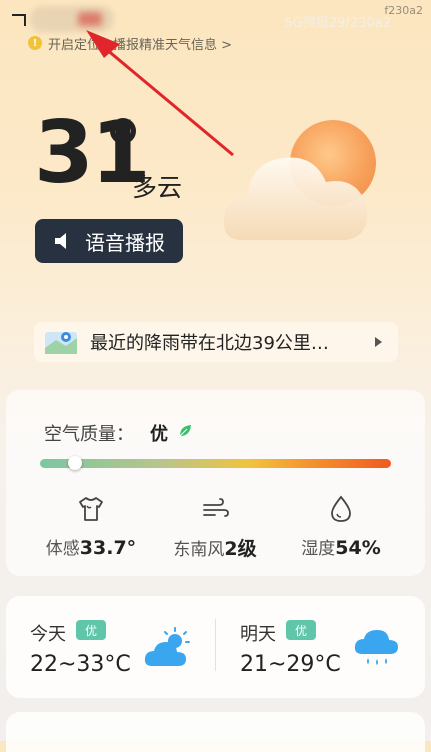  Describe the element at coordinates (185, 431) in the screenshot. I see `leaf-icon` at that location.